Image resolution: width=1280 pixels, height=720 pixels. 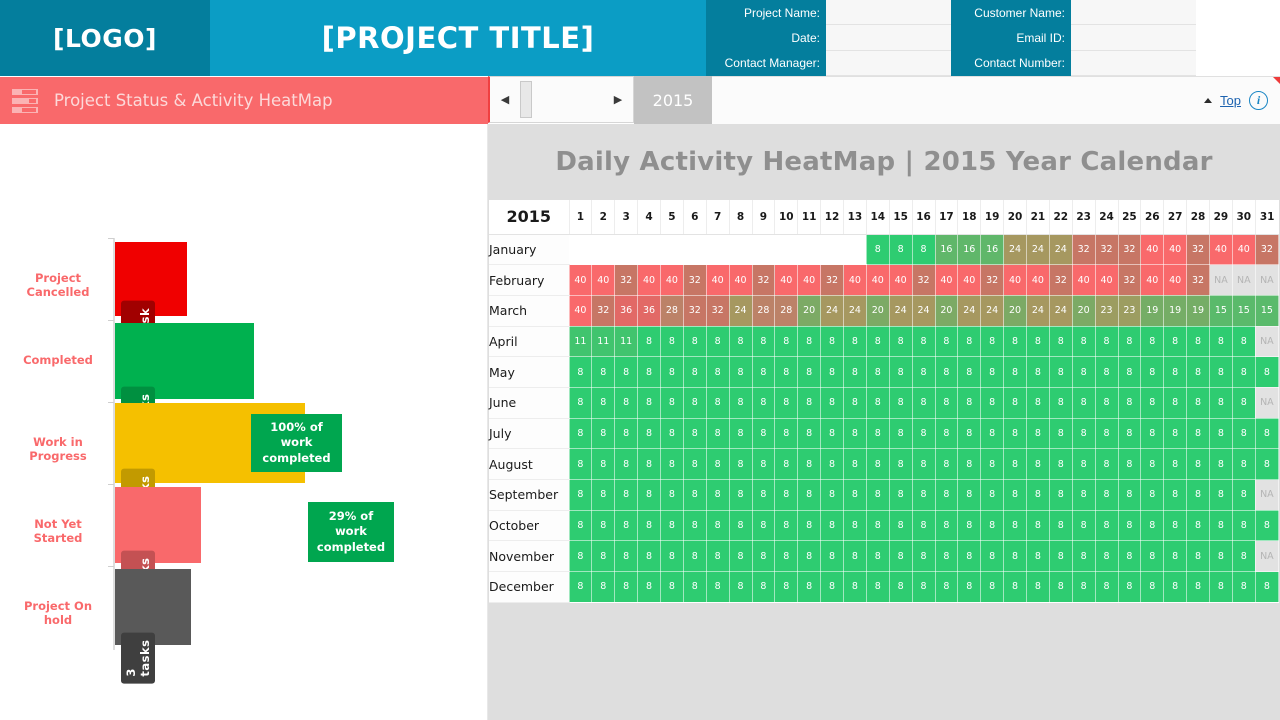 What do you see at coordinates (992, 249) in the screenshot?
I see `heatmap-cell: 16` at bounding box center [992, 249].